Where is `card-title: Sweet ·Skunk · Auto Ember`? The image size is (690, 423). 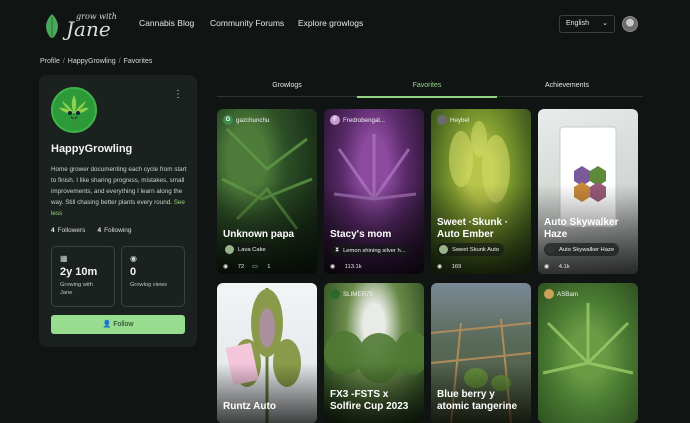
card-title: Sweet ·Skunk · Auto Ember is located at coordinates (473, 228).